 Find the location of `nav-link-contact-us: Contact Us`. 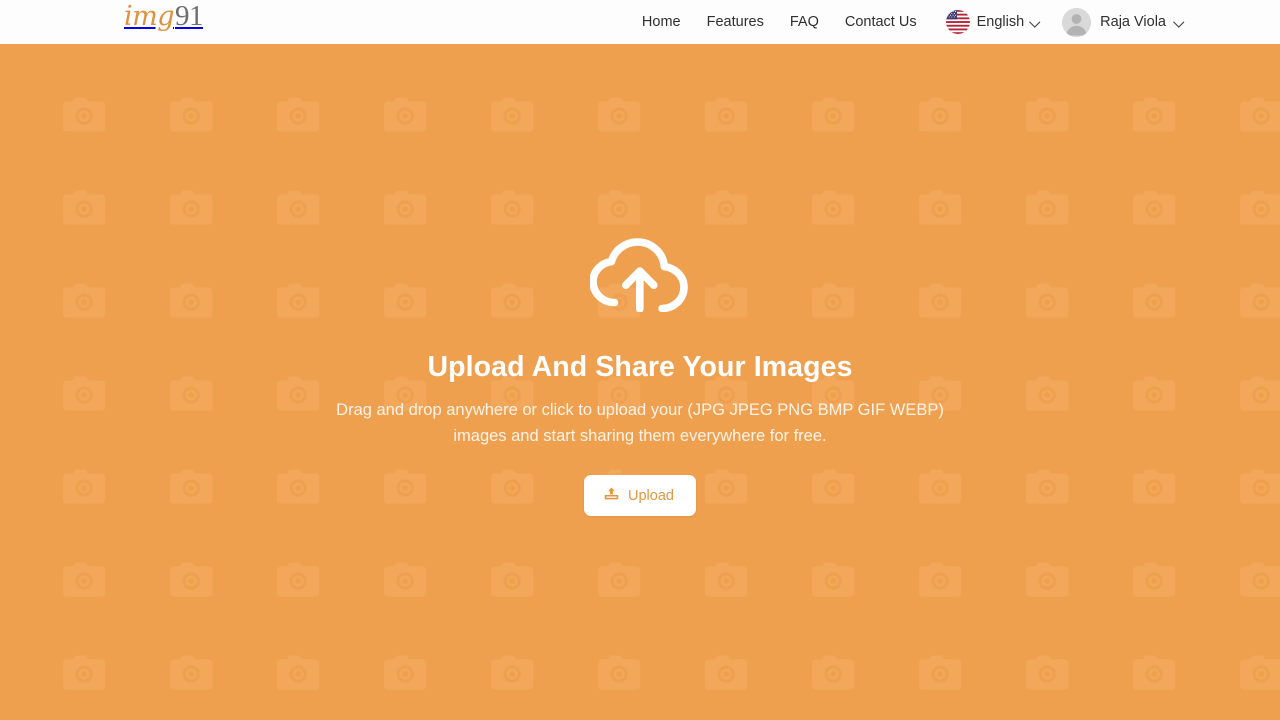

nav-link-contact-us: Contact Us is located at coordinates (881, 22).